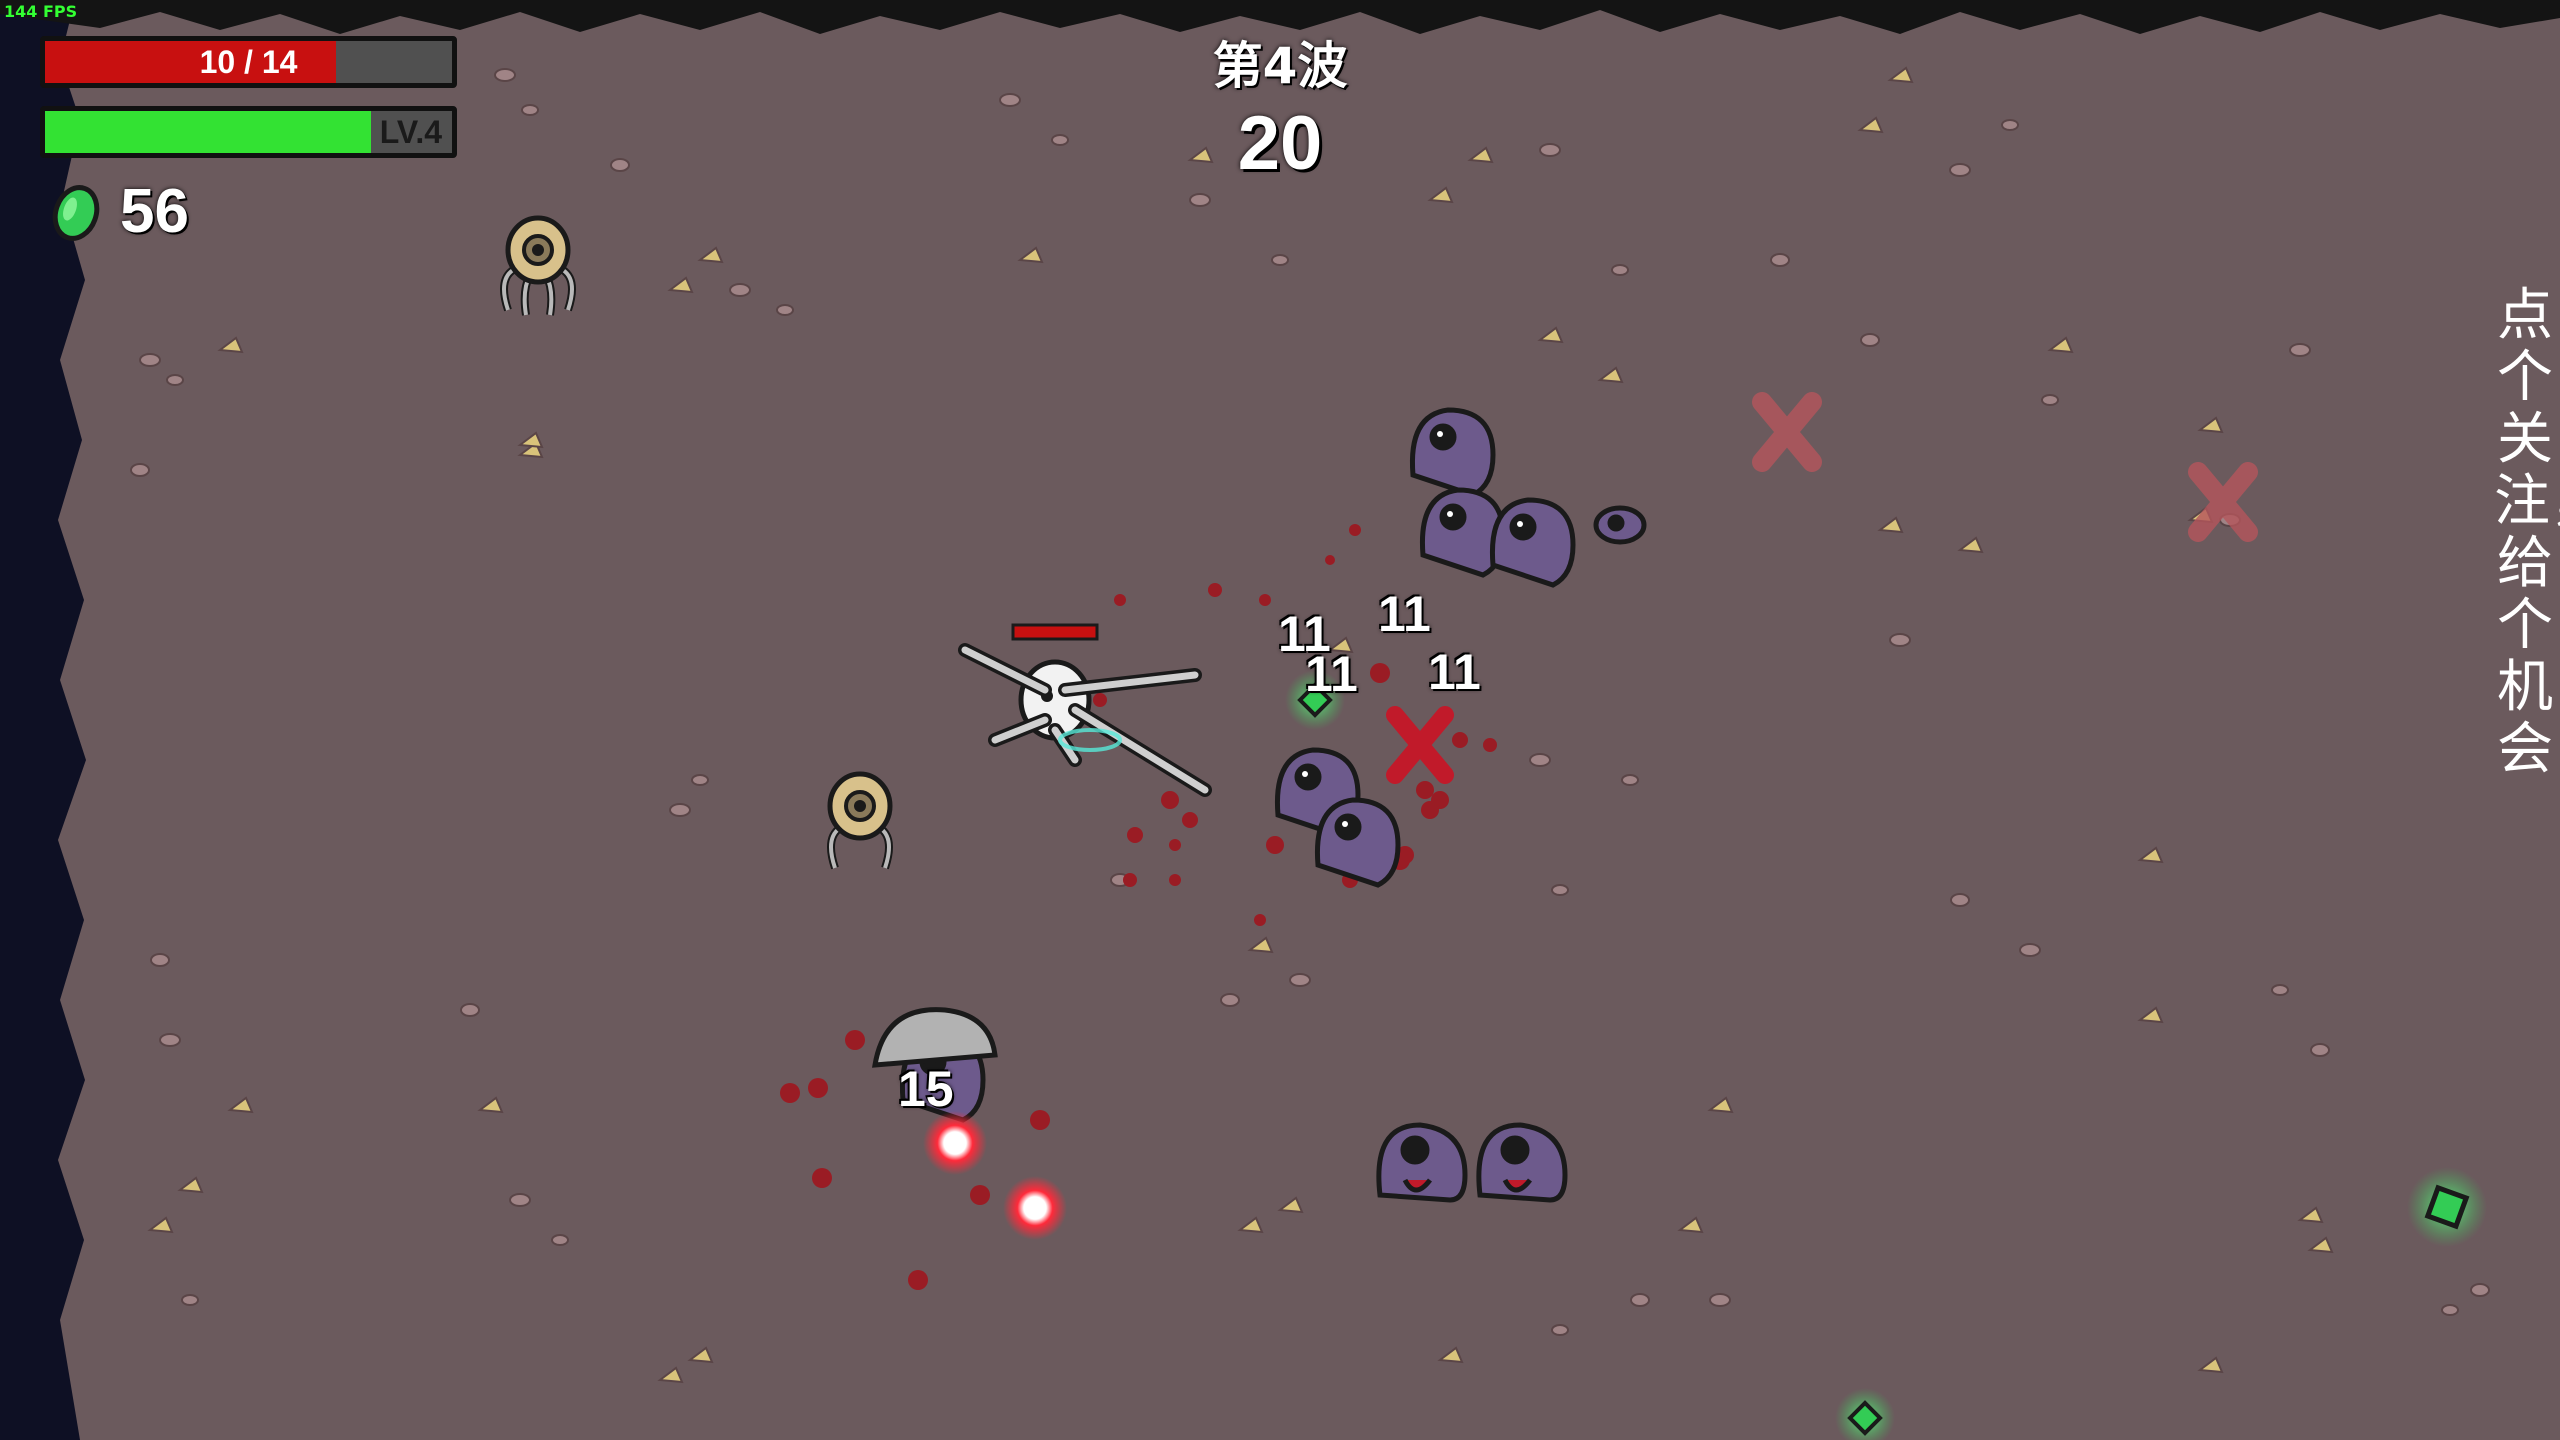 This screenshot has height=1440, width=2560. I want to click on fps-counter: 144 FPS, so click(41, 11).